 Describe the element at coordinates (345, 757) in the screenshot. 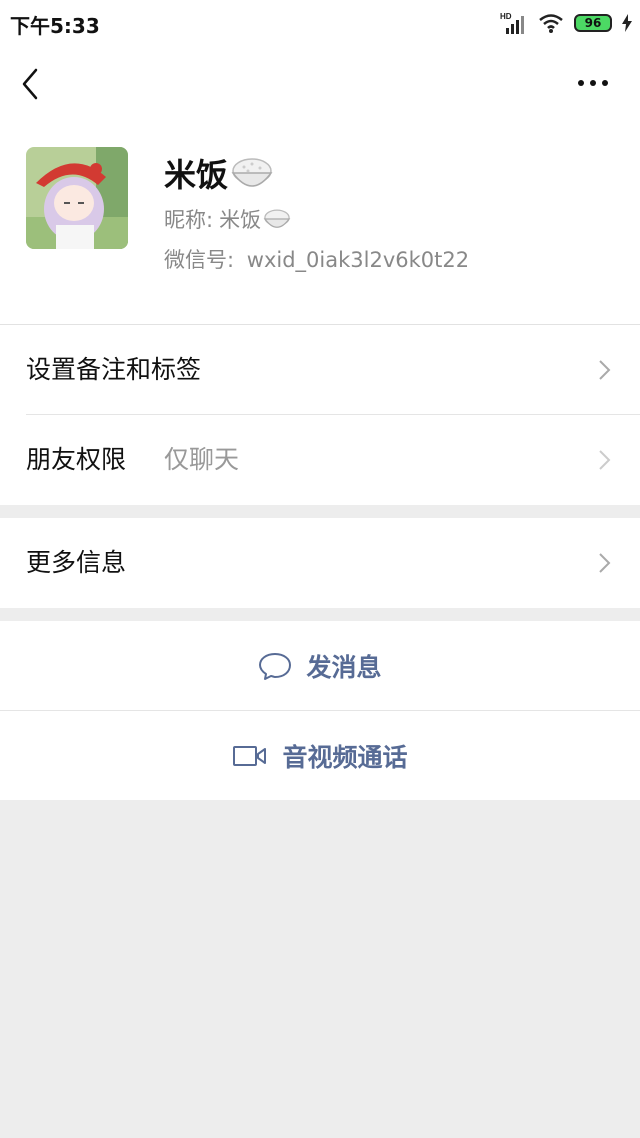

I see `video-call-label: 音视频通话` at that location.